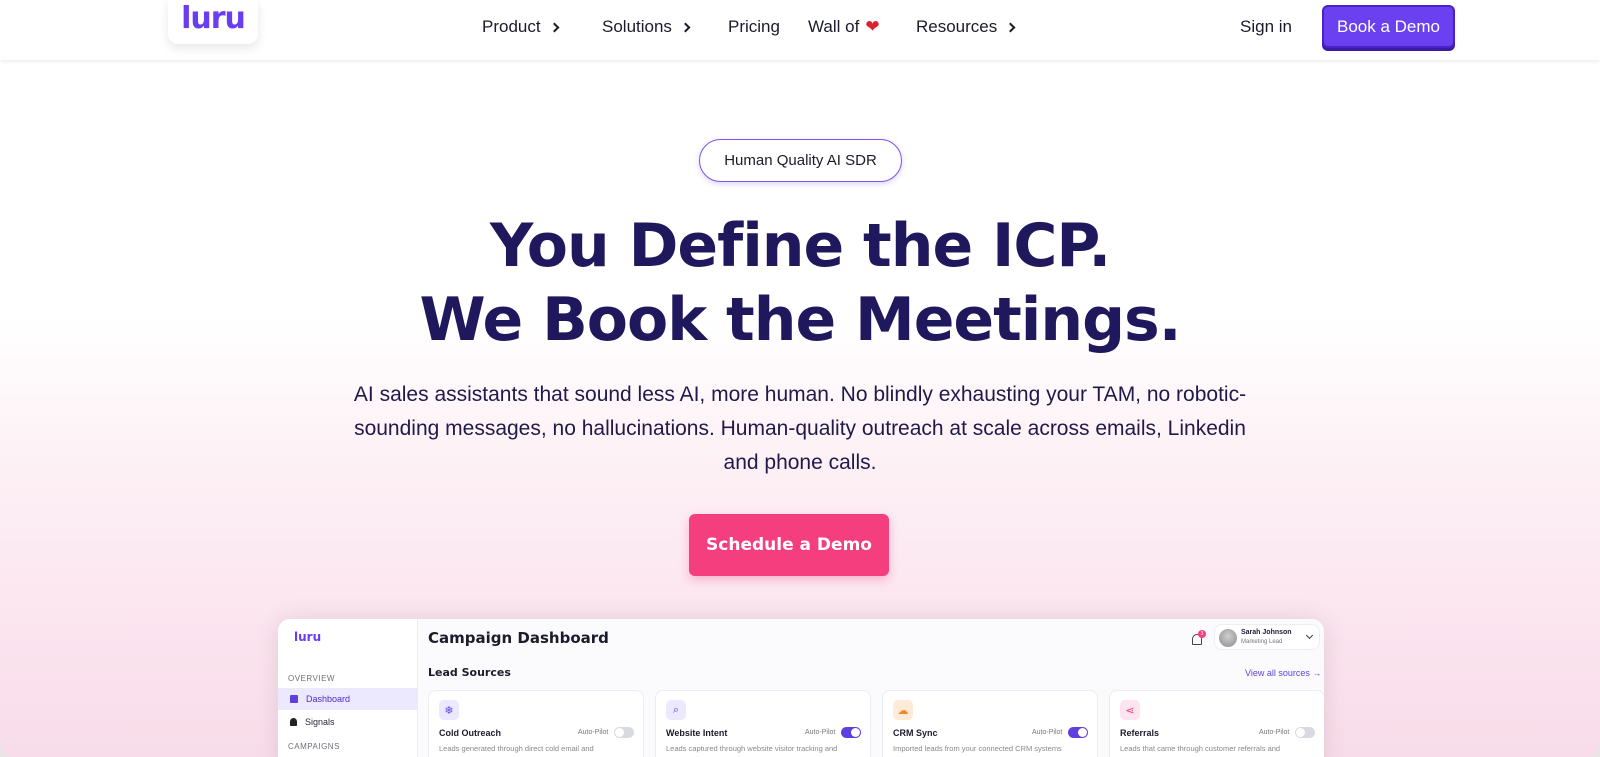 This screenshot has height=757, width=1600. I want to click on nav-item-label: Solutions, so click(637, 26).